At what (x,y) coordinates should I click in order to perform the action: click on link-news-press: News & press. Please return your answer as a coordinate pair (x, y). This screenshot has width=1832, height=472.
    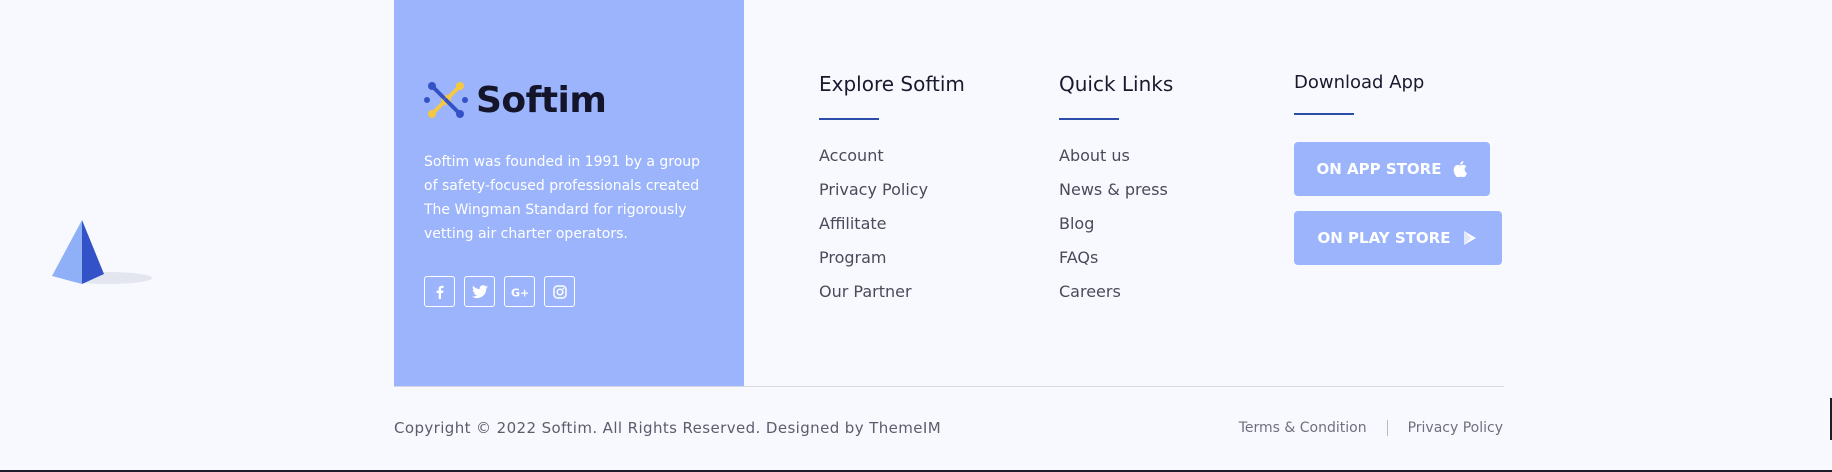
    Looking at the image, I should click on (1116, 190).